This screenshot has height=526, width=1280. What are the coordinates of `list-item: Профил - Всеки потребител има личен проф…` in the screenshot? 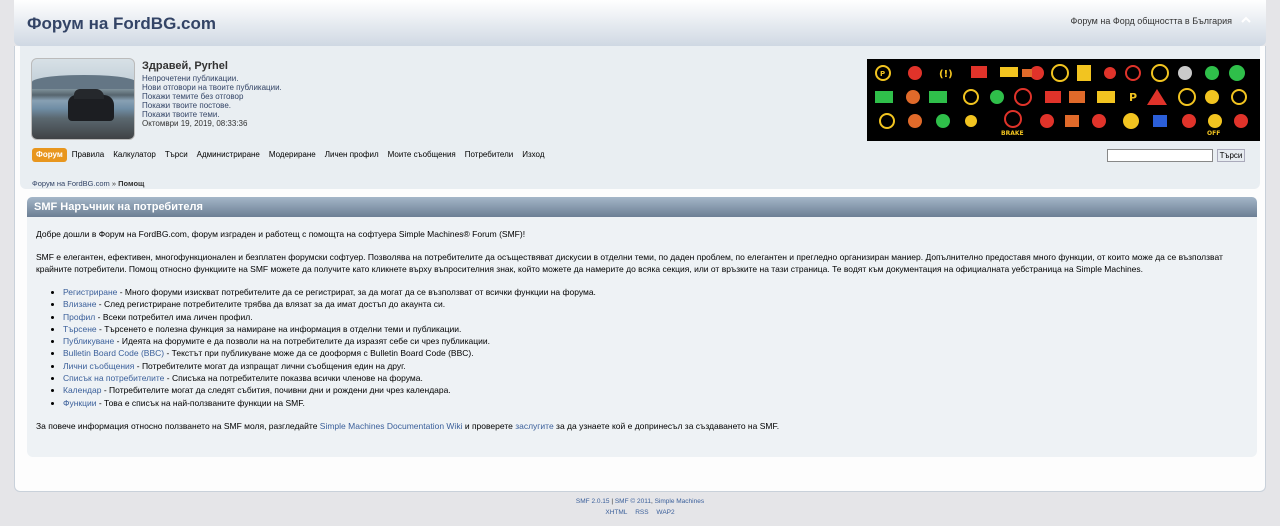 It's located at (655, 317).